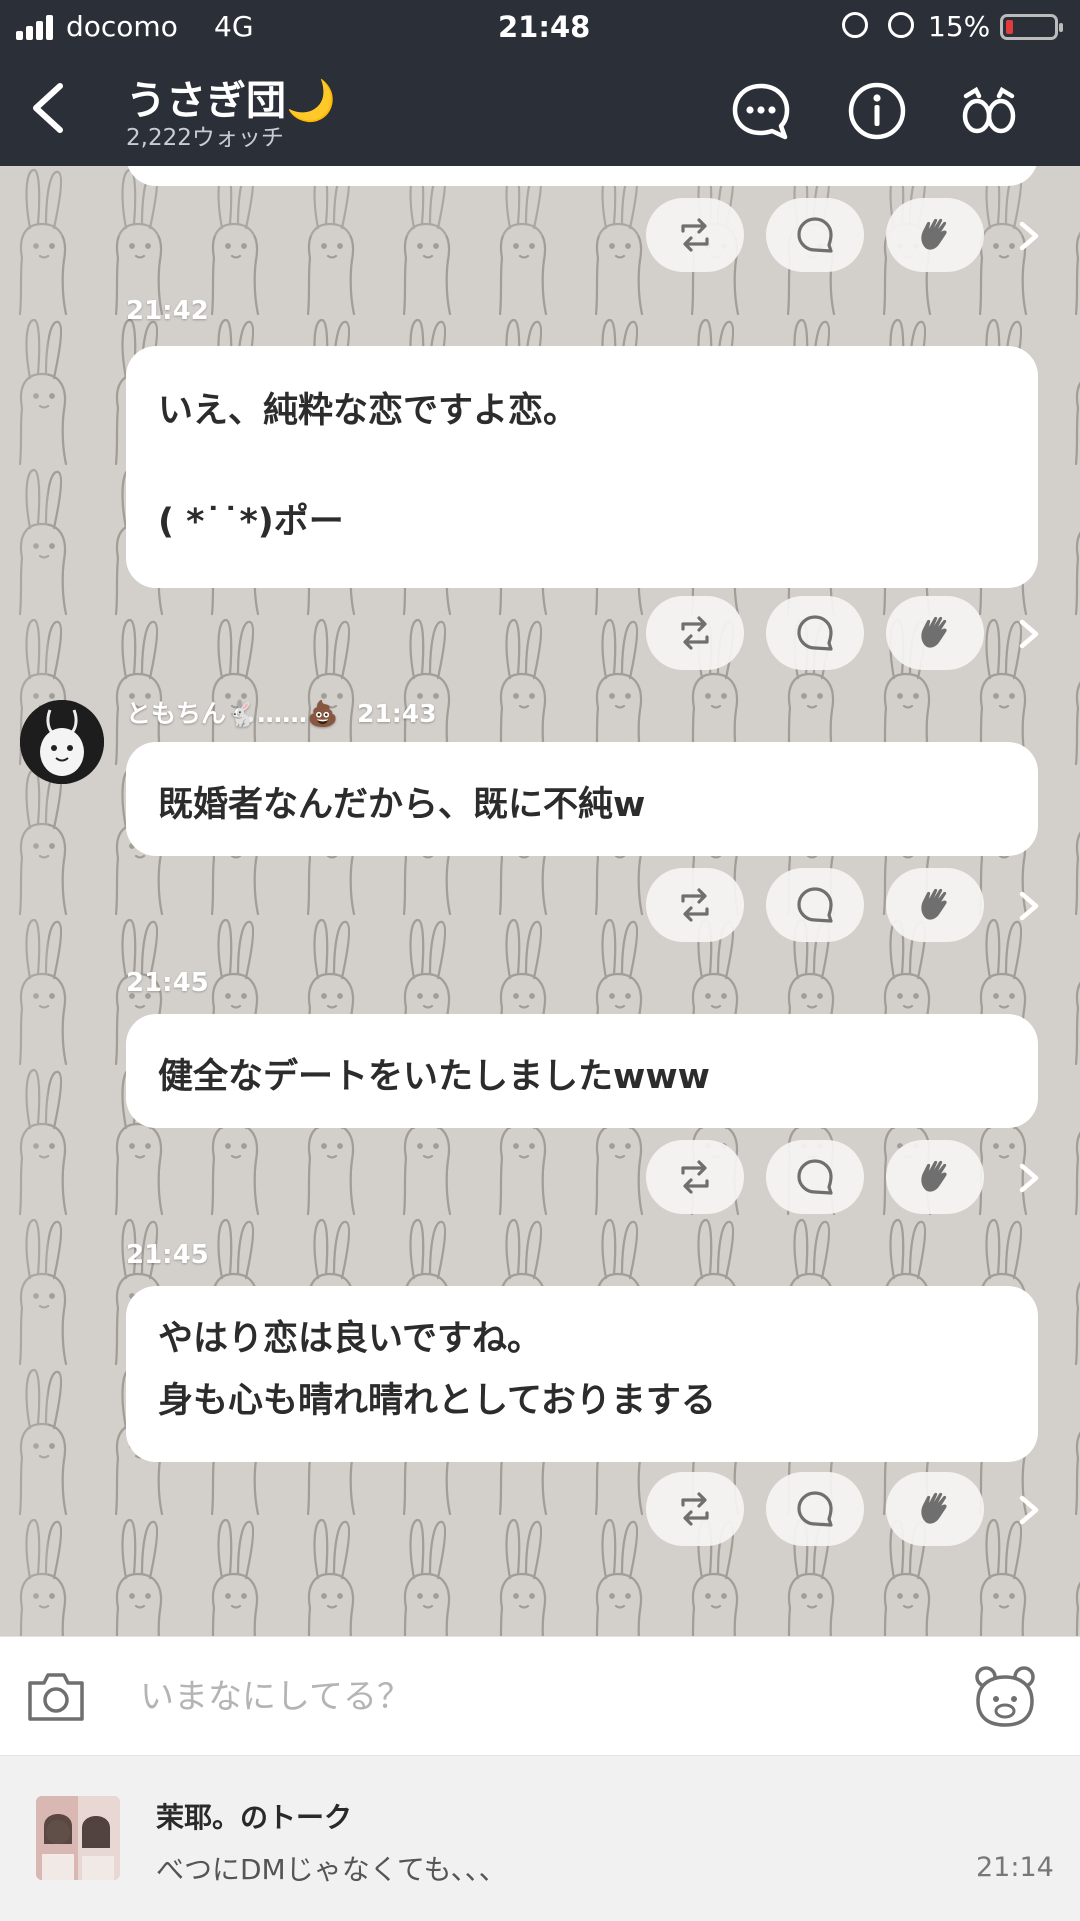 This screenshot has height=1921, width=1080. What do you see at coordinates (761, 111) in the screenshot?
I see `chat-bubble-icon` at bounding box center [761, 111].